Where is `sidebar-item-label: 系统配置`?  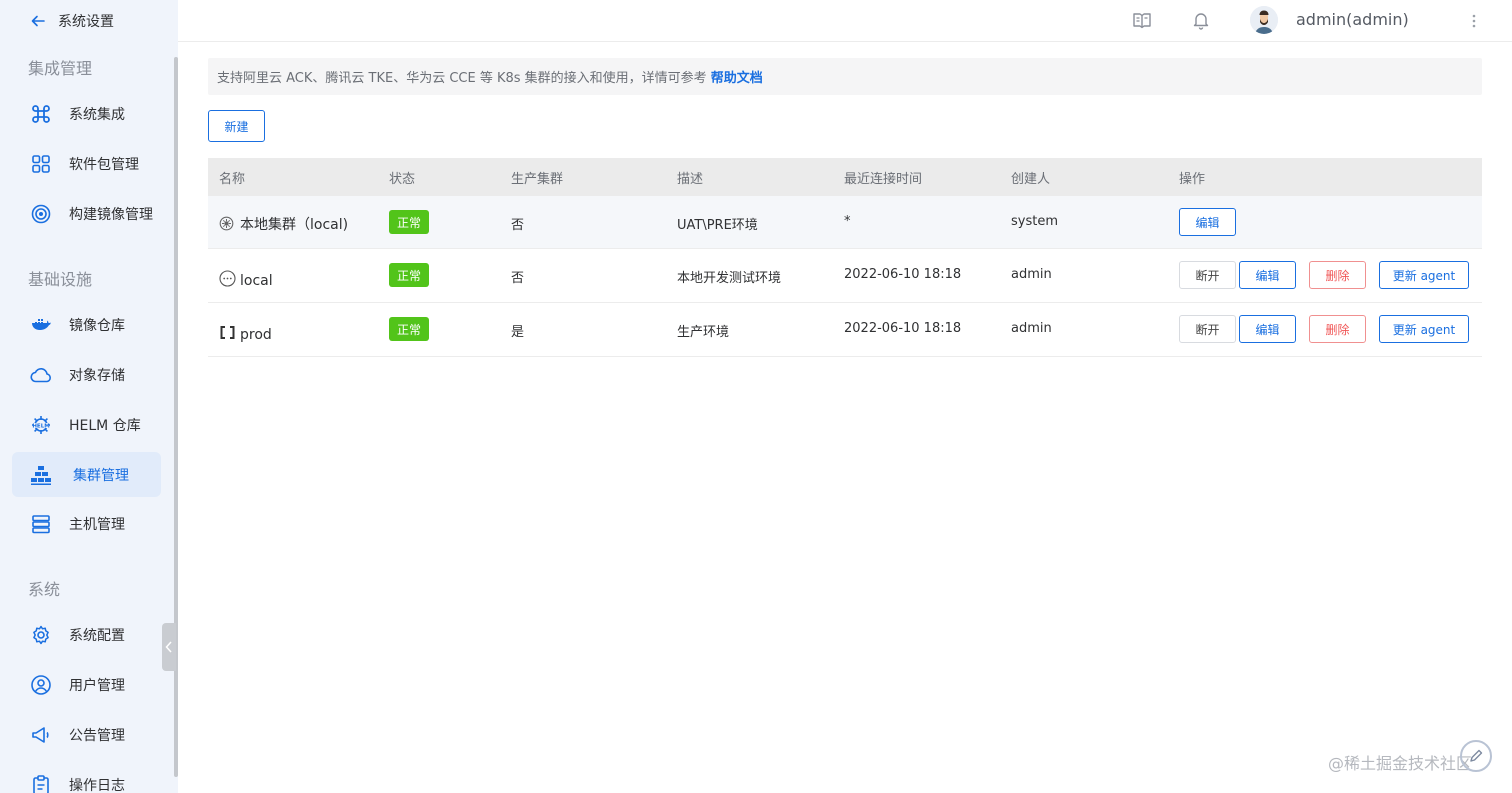 sidebar-item-label: 系统配置 is located at coordinates (97, 635).